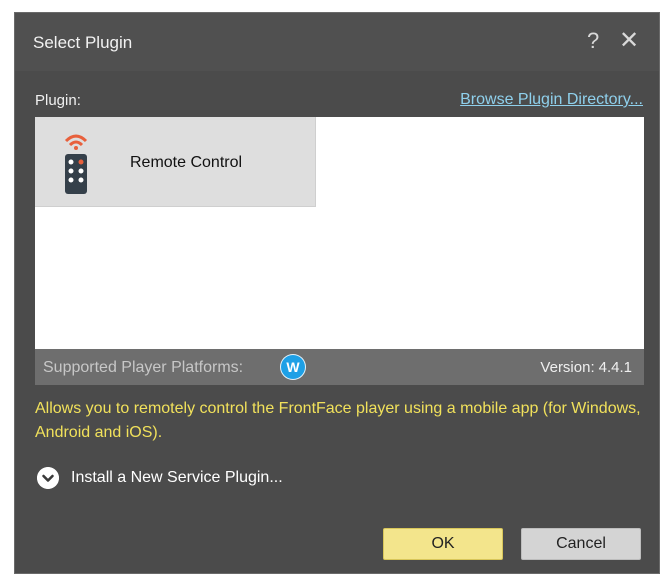 This screenshot has height=574, width=667. Describe the element at coordinates (293, 367) in the screenshot. I see `windows-platform-icon: W` at that location.